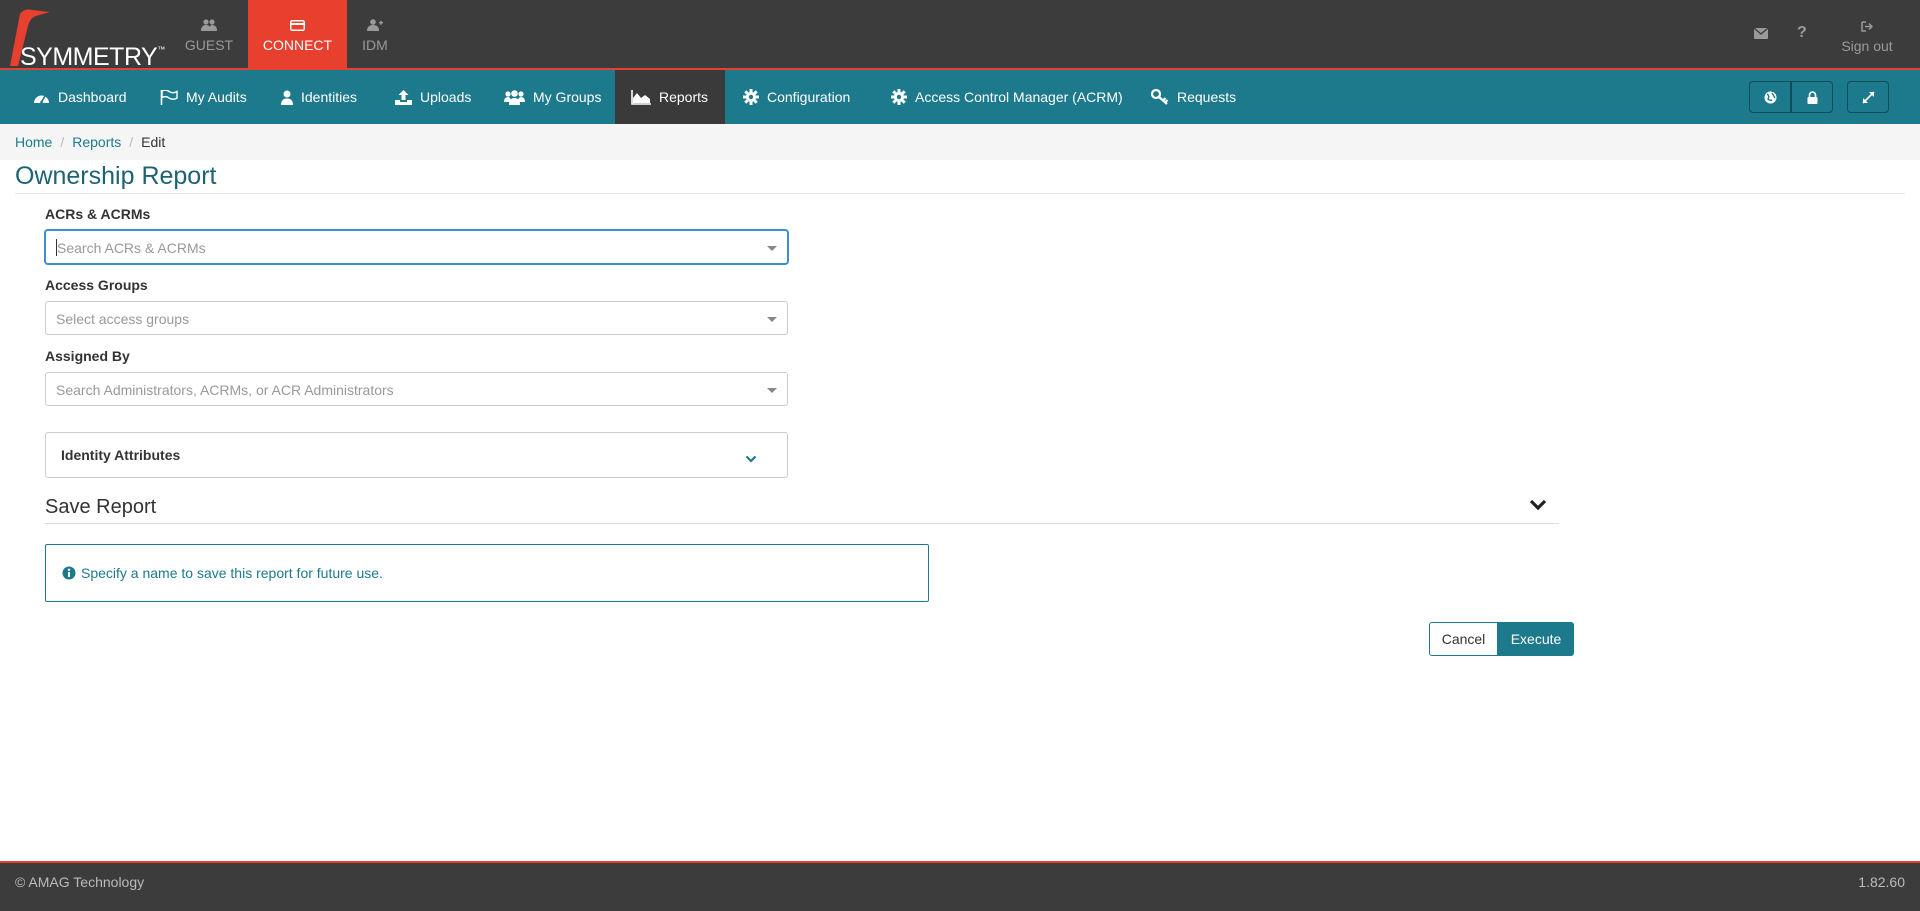 Image resolution: width=1920 pixels, height=911 pixels. I want to click on expand-button, so click(1868, 97).